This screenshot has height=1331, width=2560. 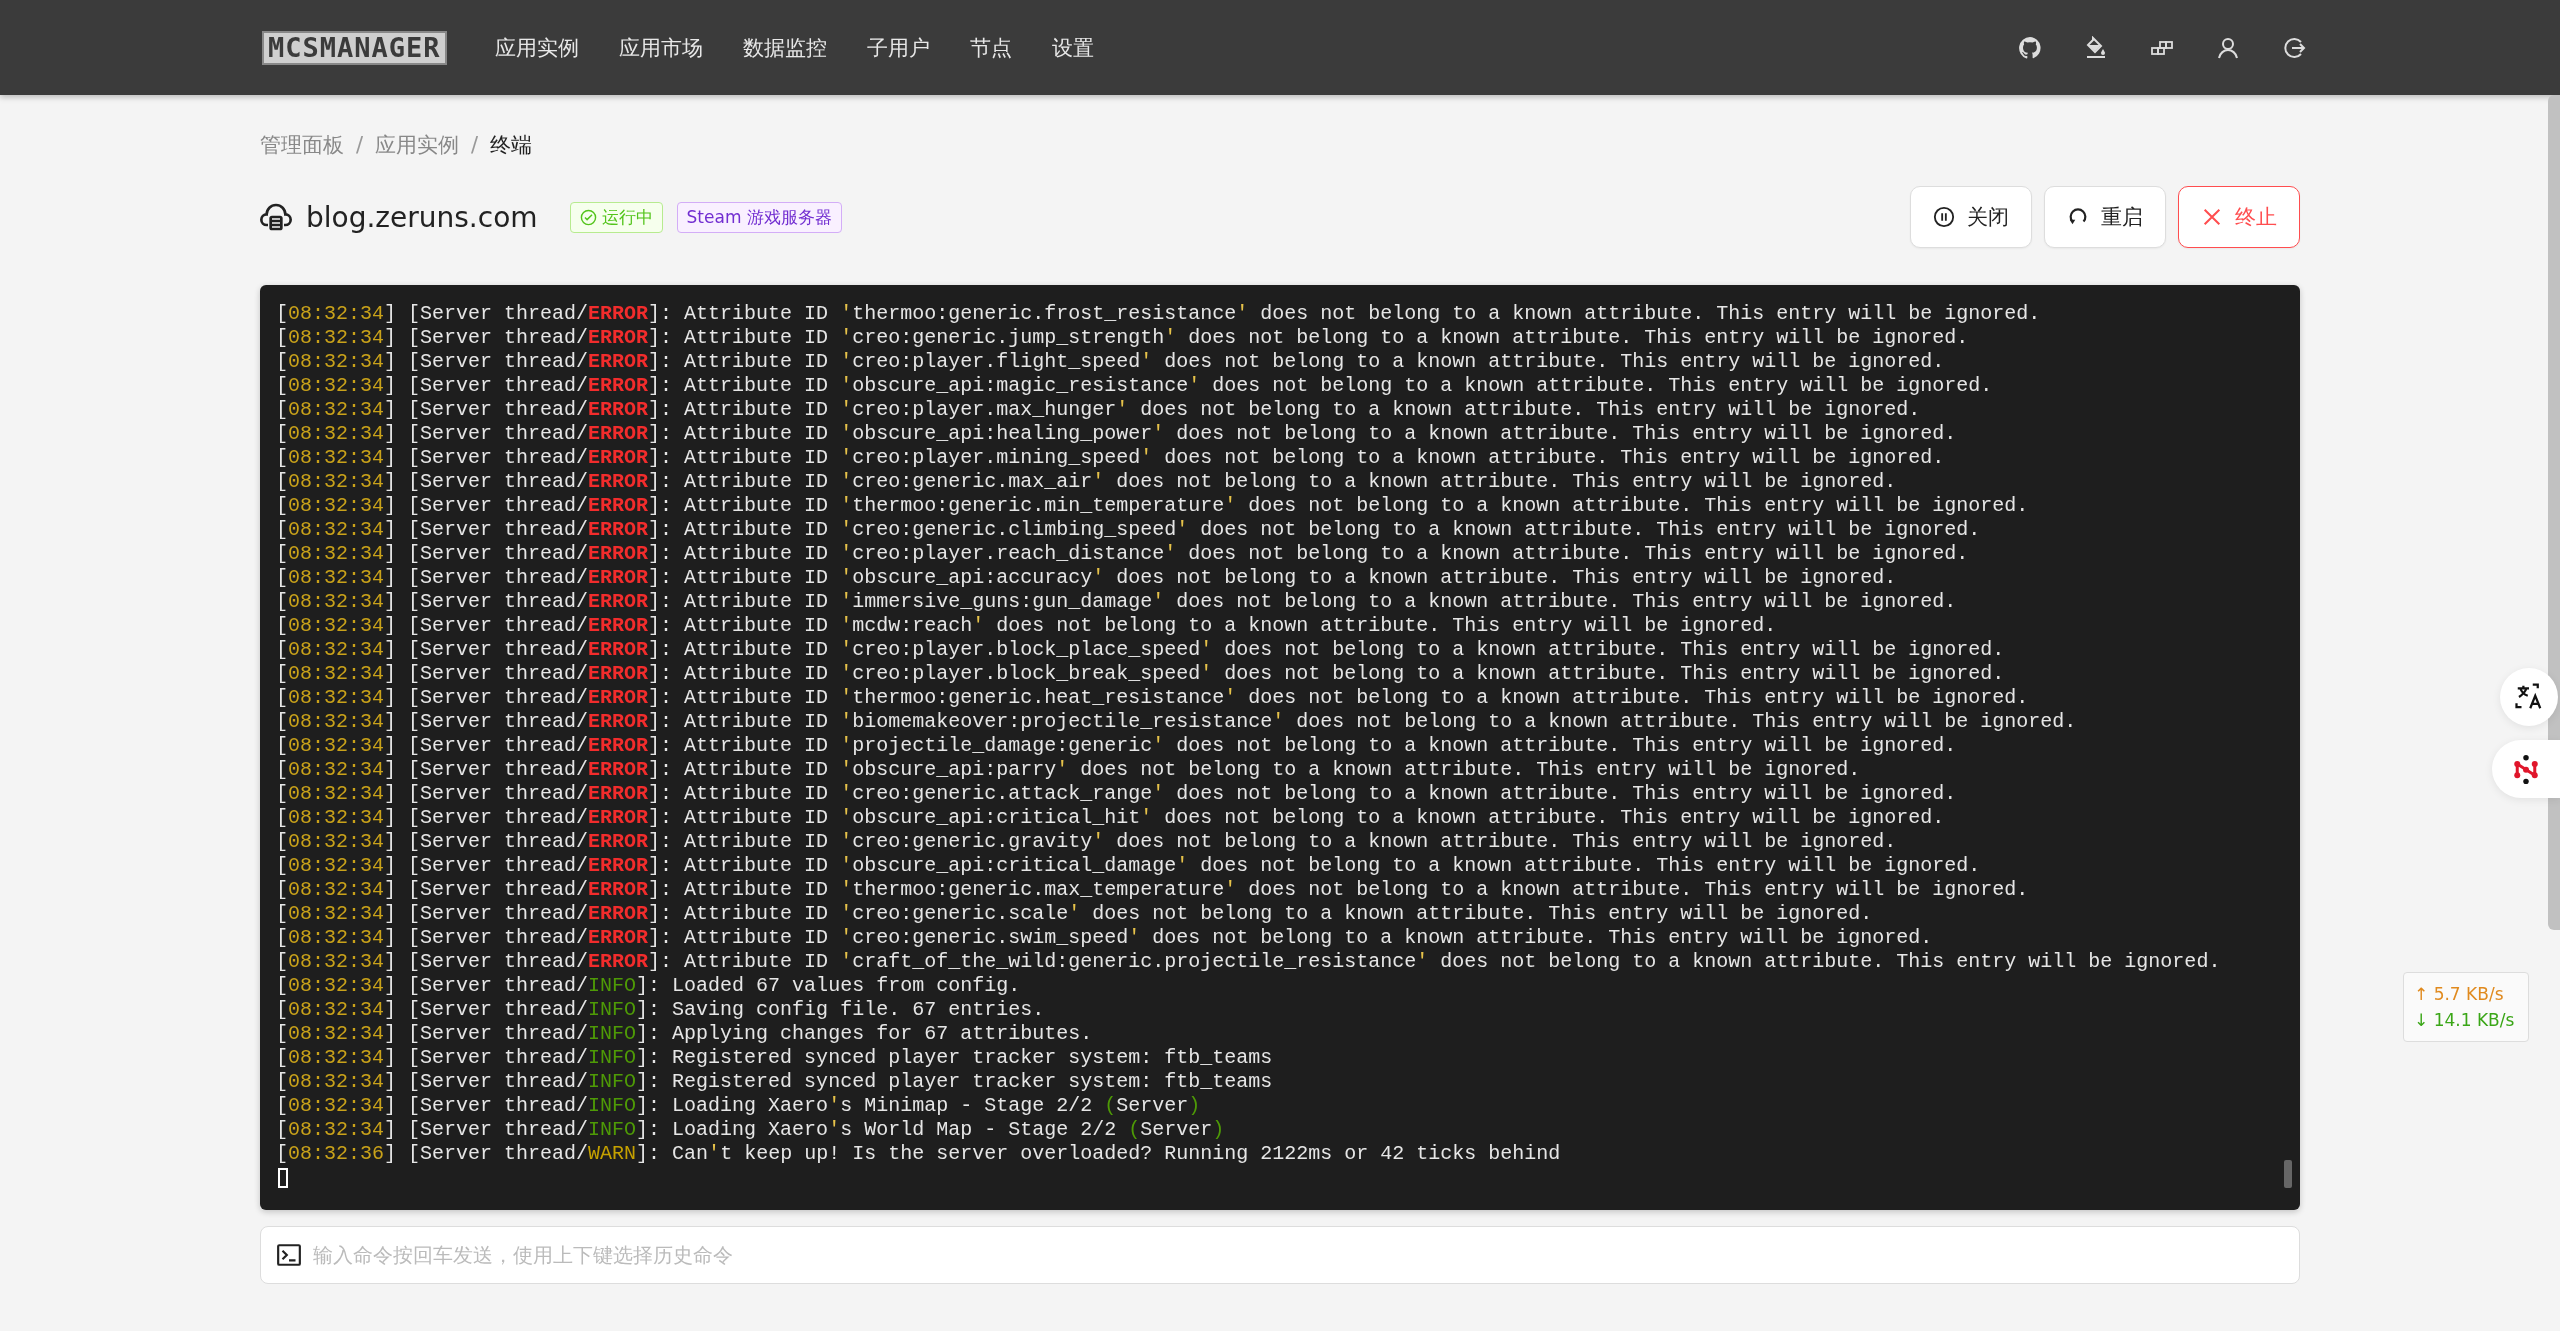 What do you see at coordinates (1027, 626) in the screenshot?
I see `log-line: [08:32:34] [Server thread/ERROR]: Attribute ID 'mcdw:reach' does not belong to a known attribute. This entry will be ignored.` at bounding box center [1027, 626].